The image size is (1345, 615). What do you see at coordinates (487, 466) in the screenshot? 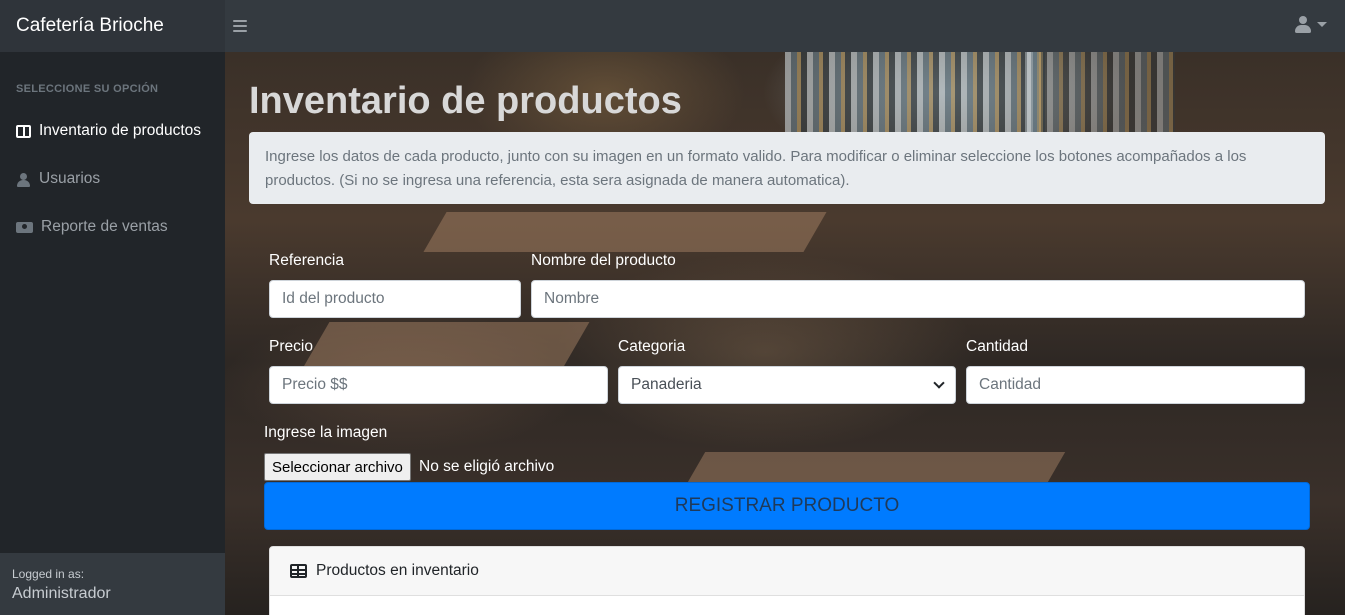
I see `file-status-text: No se eligió archivo` at bounding box center [487, 466].